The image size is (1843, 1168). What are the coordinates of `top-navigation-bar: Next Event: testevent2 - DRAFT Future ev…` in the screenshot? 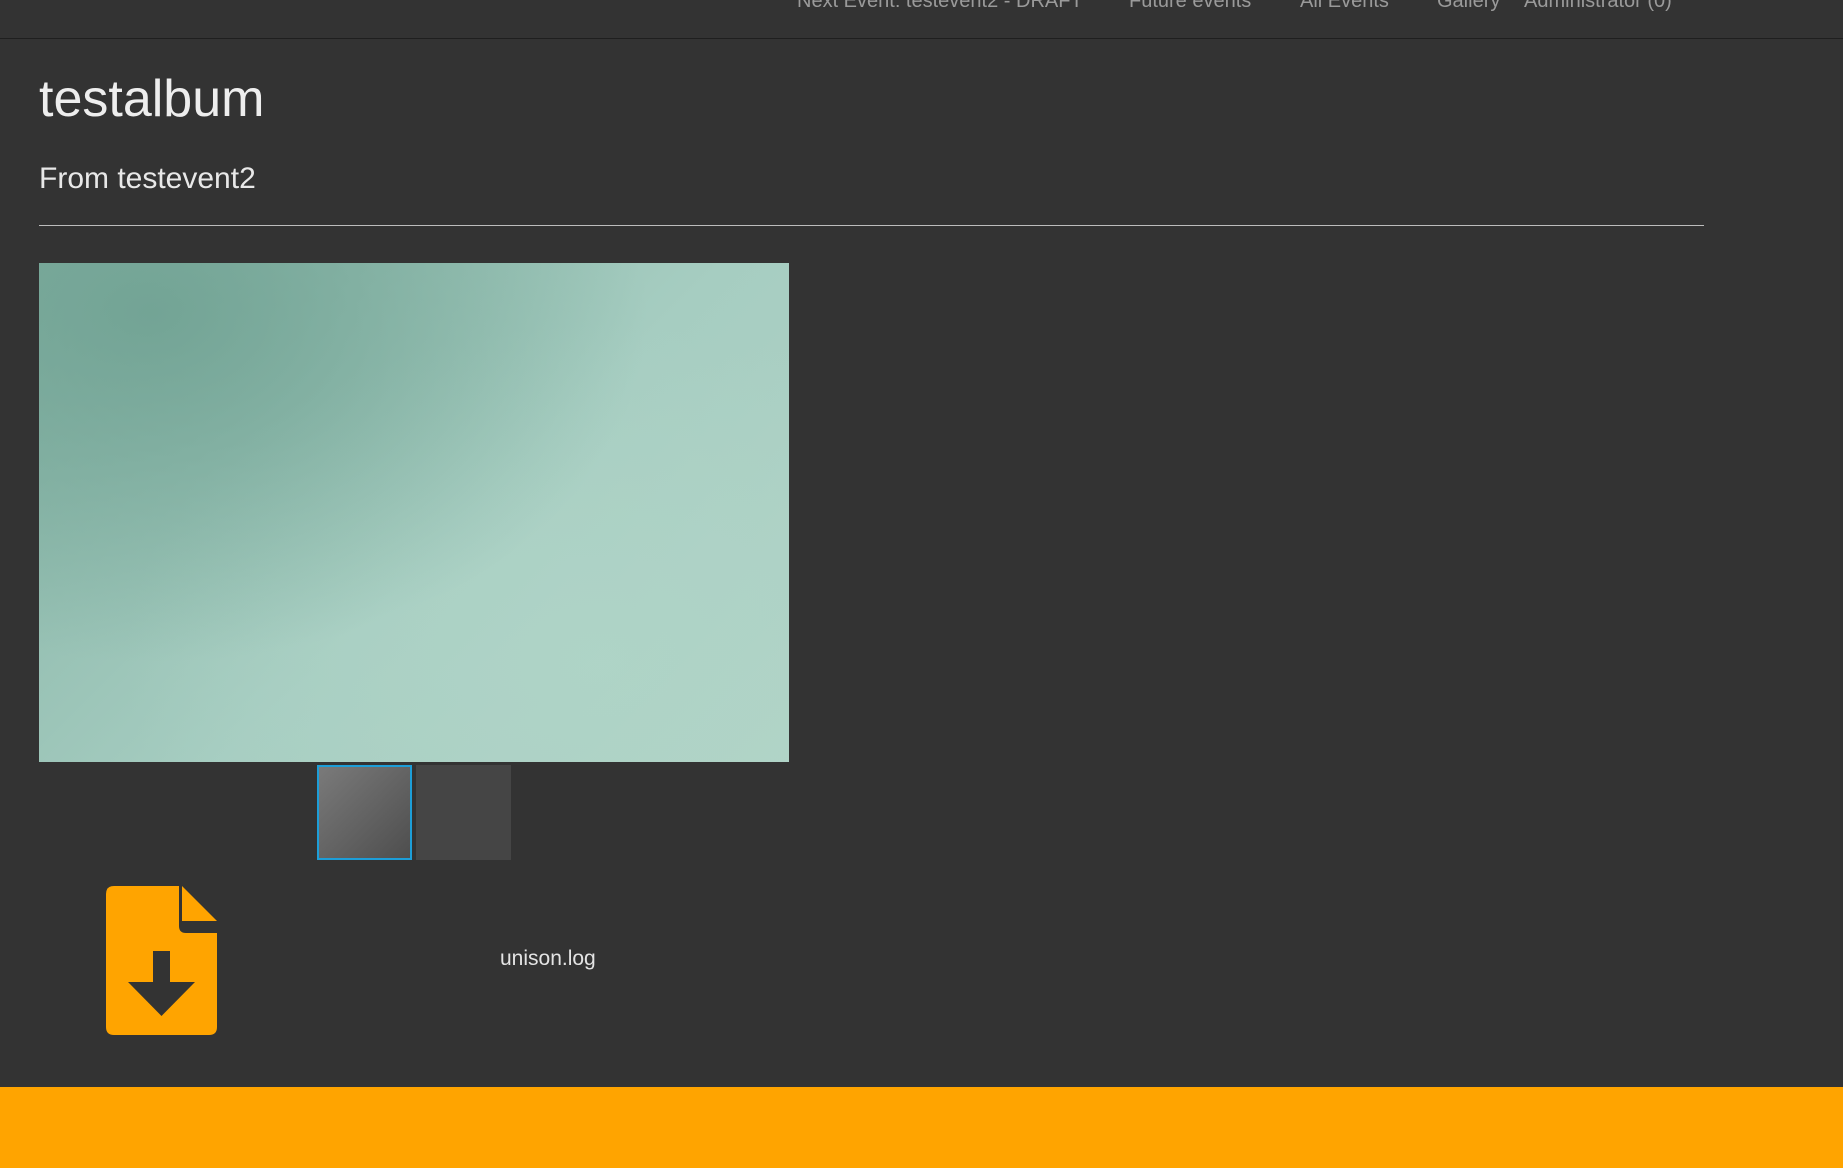 It's located at (921, 19).